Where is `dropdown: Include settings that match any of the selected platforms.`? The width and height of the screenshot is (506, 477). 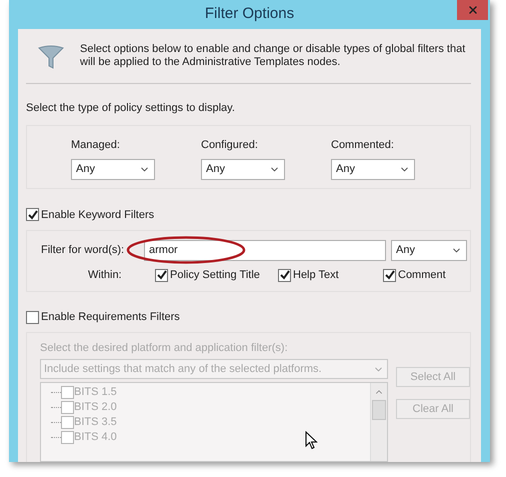
dropdown: Include settings that match any of the selected platforms. is located at coordinates (214, 369).